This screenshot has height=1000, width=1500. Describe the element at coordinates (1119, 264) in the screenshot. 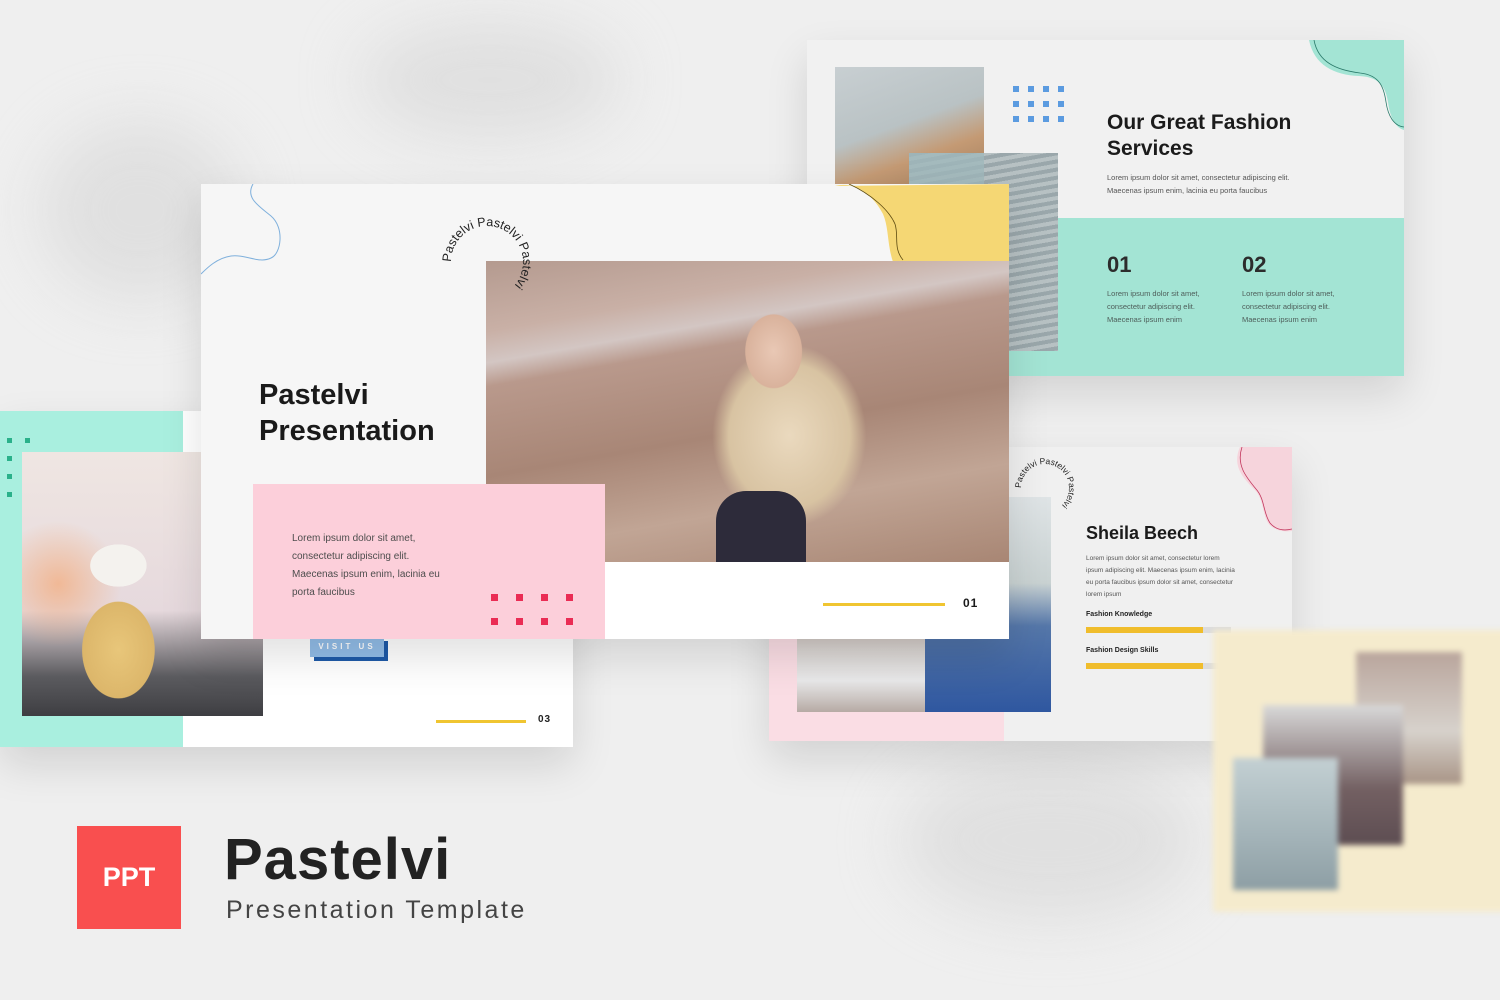

I see `service-number: 01` at that location.